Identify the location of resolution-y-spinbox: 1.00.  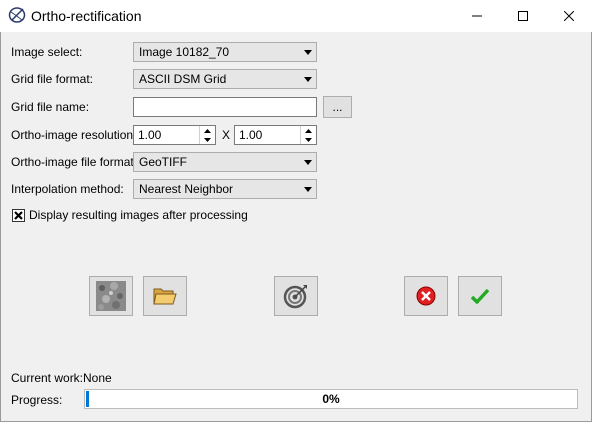
(275, 135).